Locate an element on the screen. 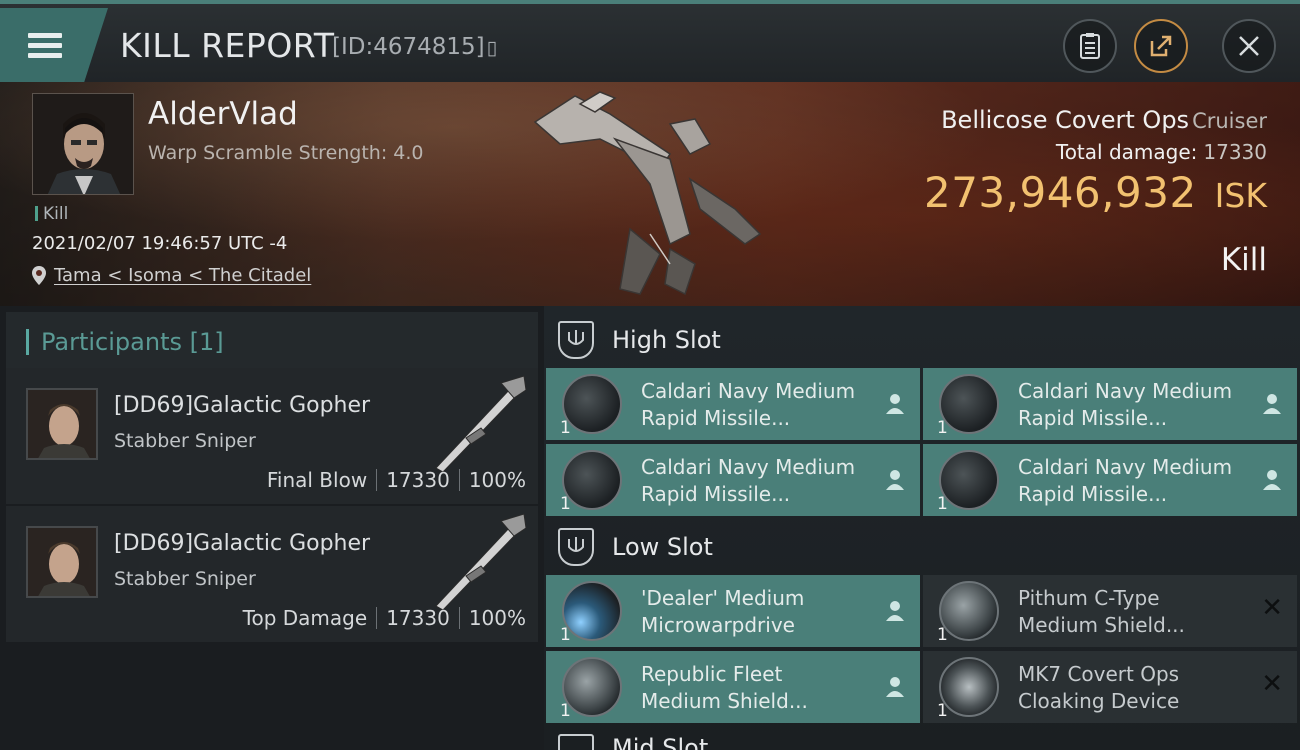 The image size is (1300, 750). kill-tag-label: Kill is located at coordinates (56, 214).